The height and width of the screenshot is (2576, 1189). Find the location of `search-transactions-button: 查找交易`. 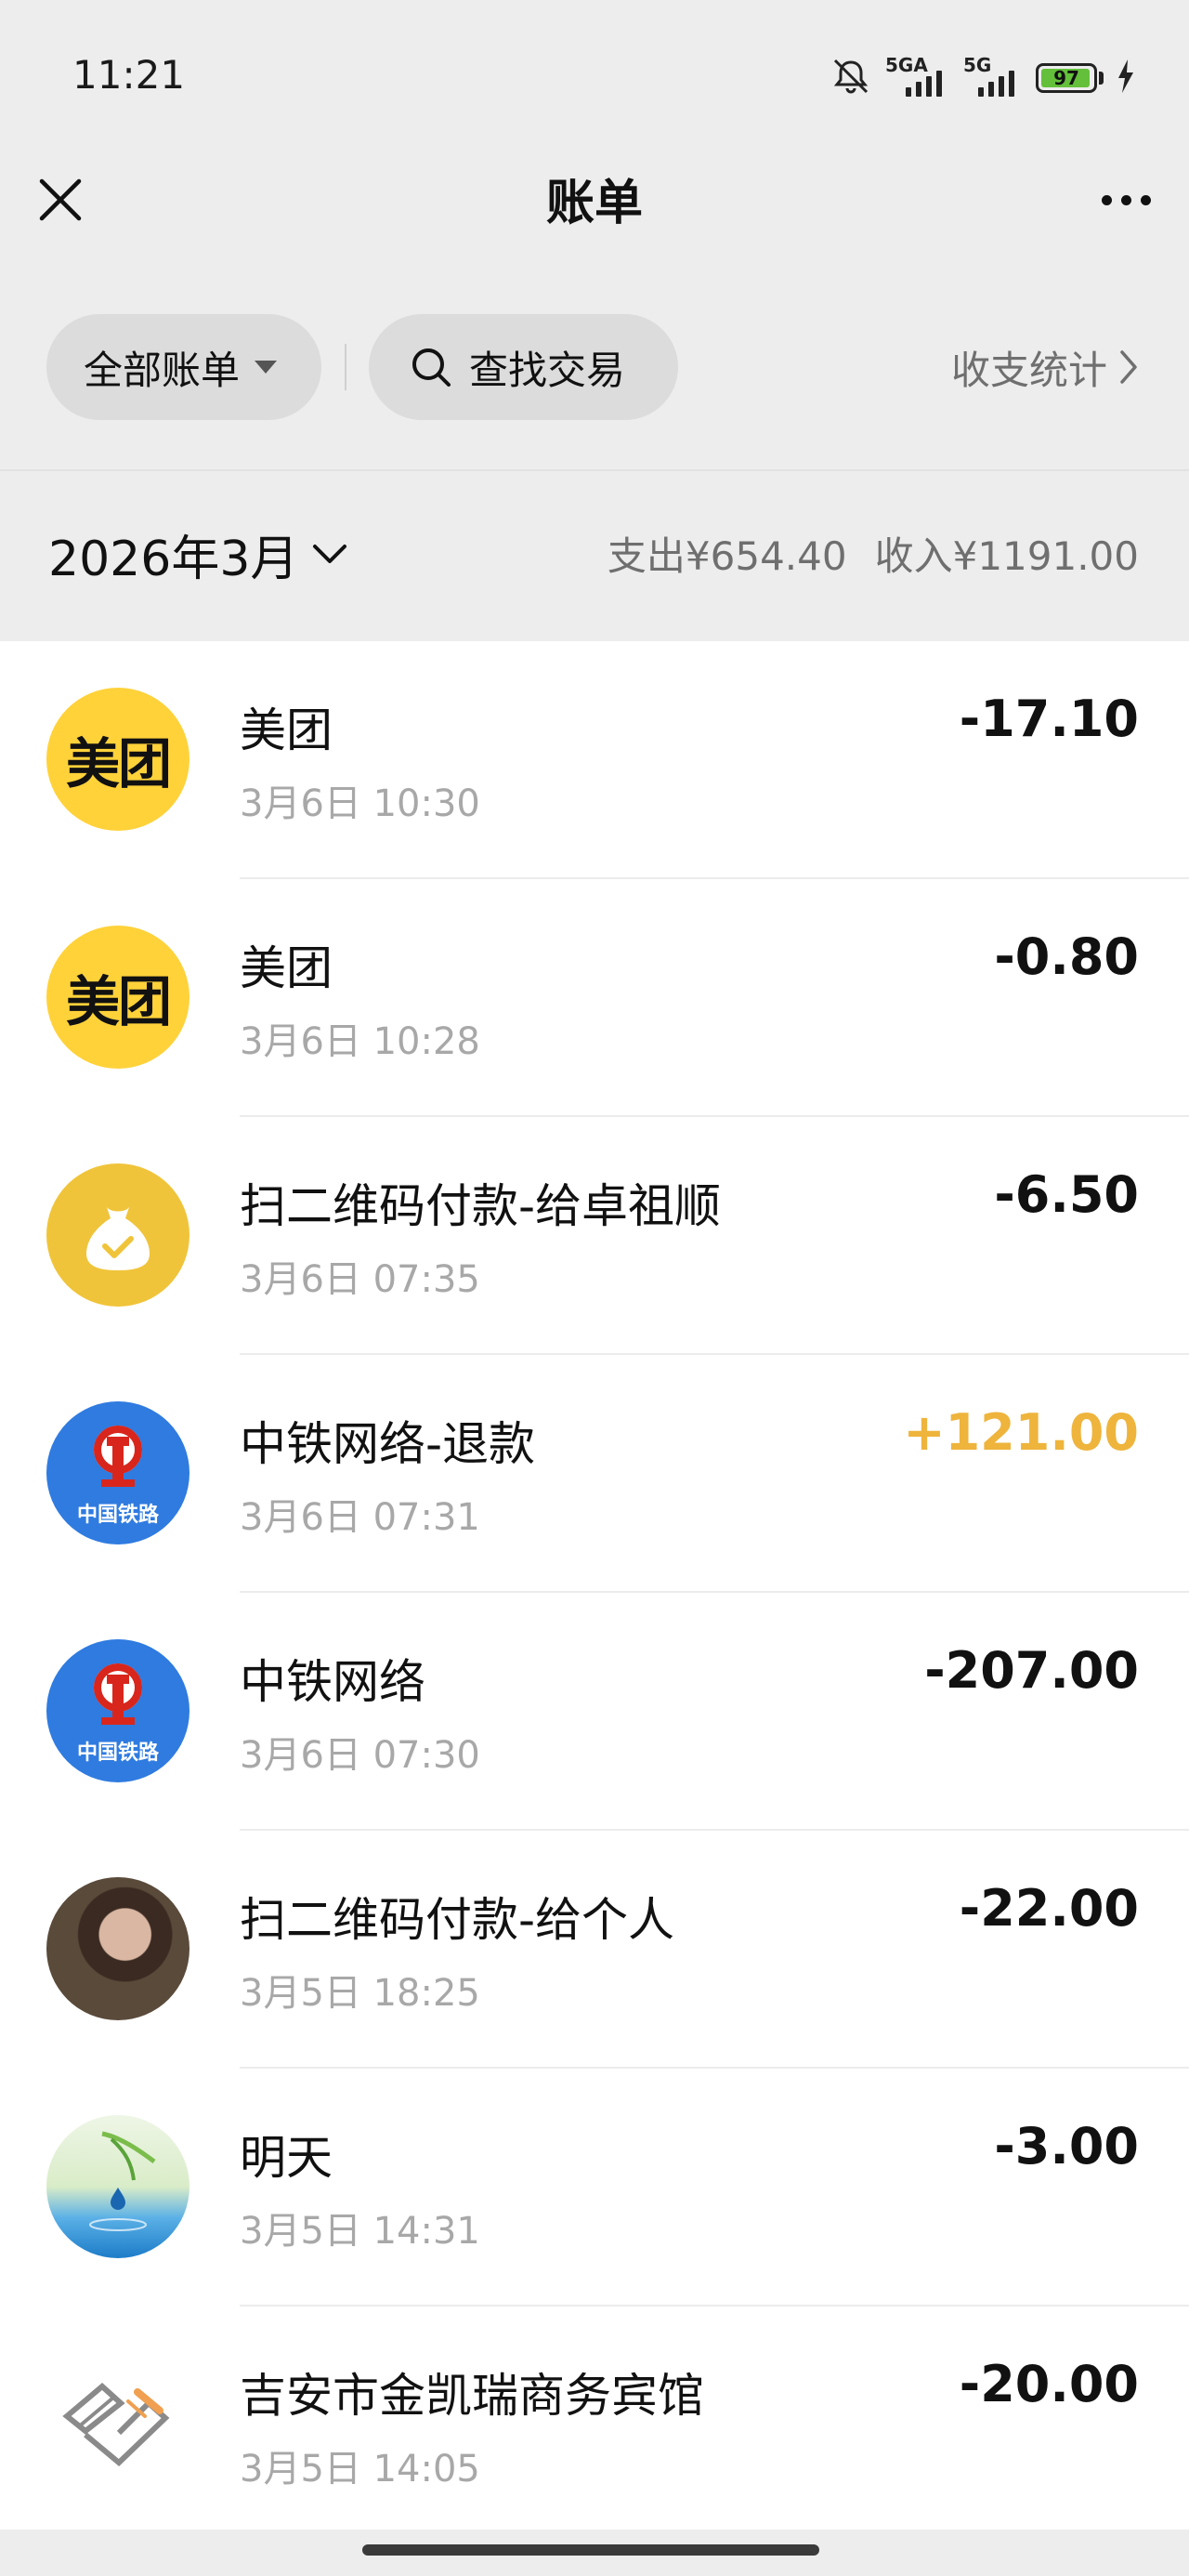

search-transactions-button: 查找交易 is located at coordinates (523, 367).